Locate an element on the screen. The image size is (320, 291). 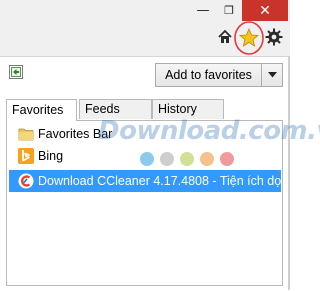
minimize-button: — is located at coordinates (203, 10).